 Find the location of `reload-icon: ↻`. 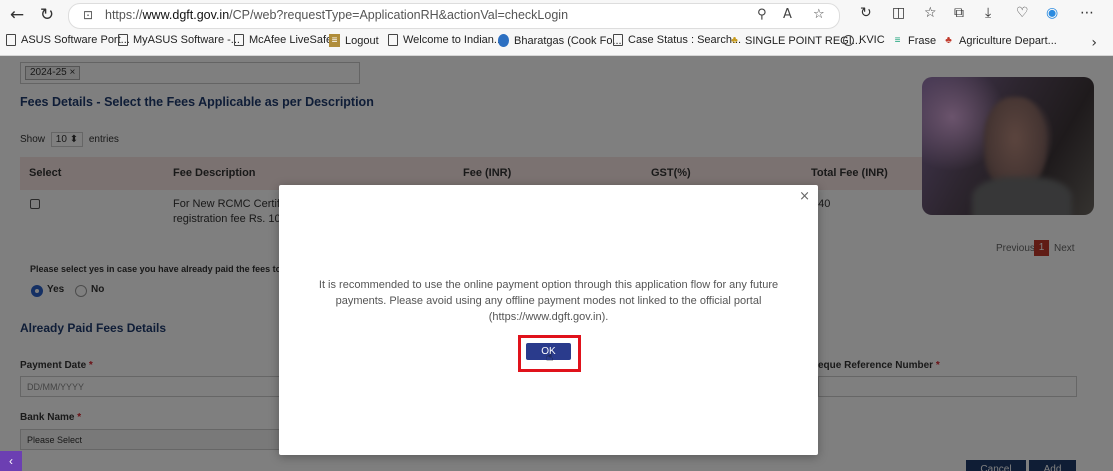

reload-icon: ↻ is located at coordinates (47, 15).